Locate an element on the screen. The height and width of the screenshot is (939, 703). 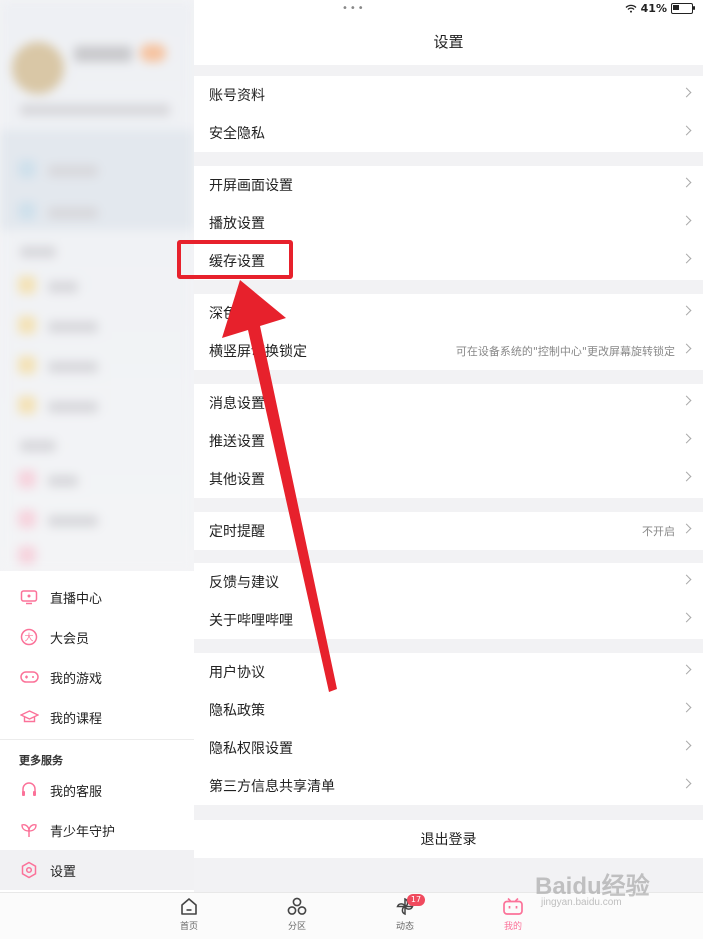
sidebar-item-label: 我的游戏 is located at coordinates (76, 679).